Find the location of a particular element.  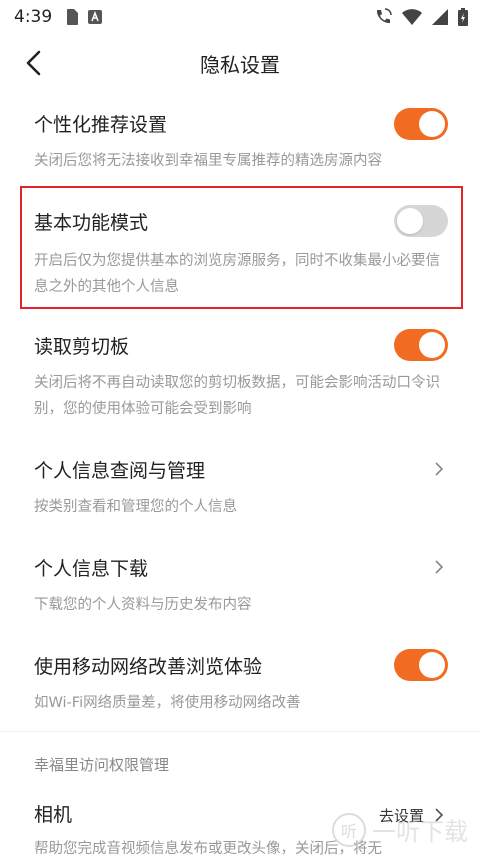

clipboard-toggle is located at coordinates (421, 345).